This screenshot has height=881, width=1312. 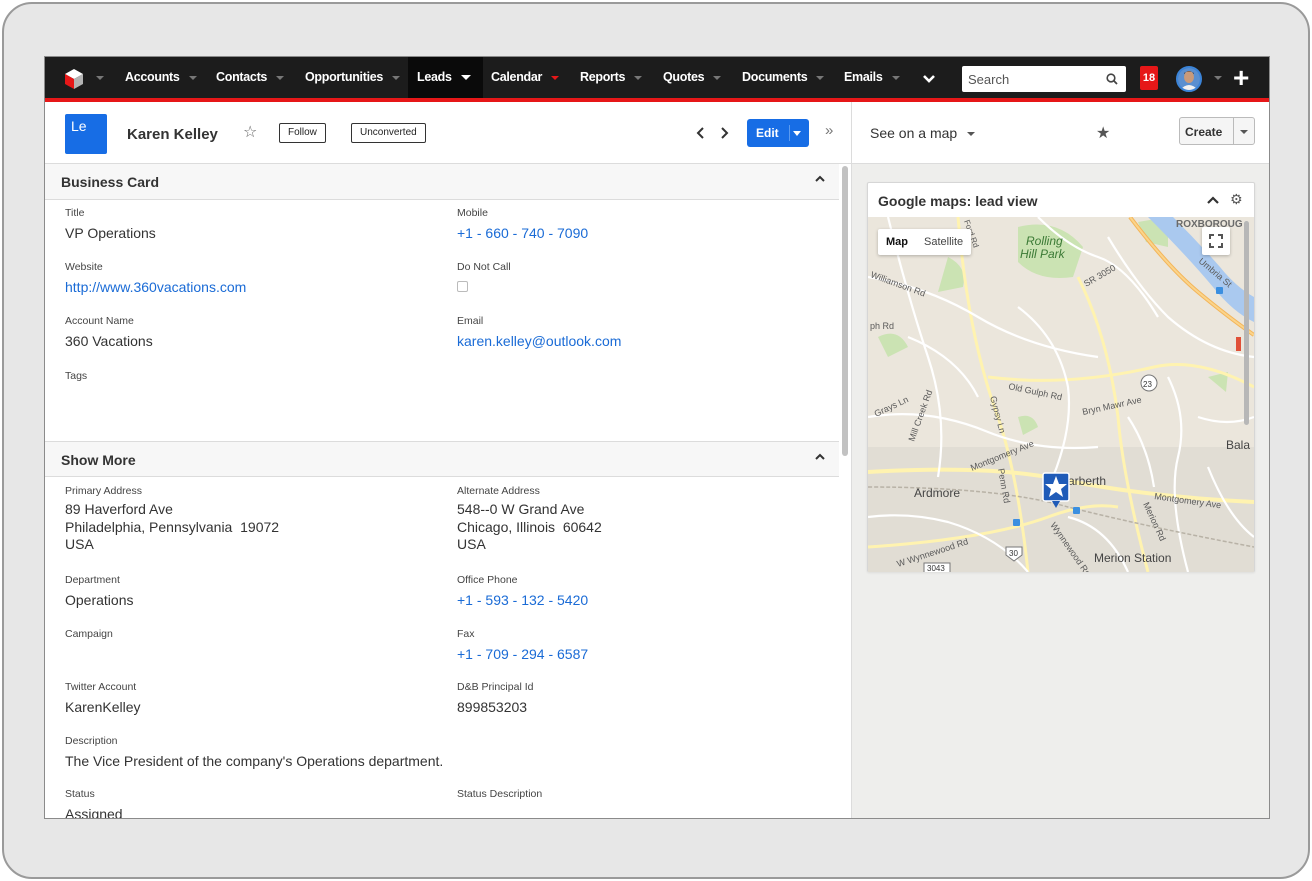 What do you see at coordinates (529, 526) in the screenshot?
I see `address-line: Chicago, Illinois 60642` at bounding box center [529, 526].